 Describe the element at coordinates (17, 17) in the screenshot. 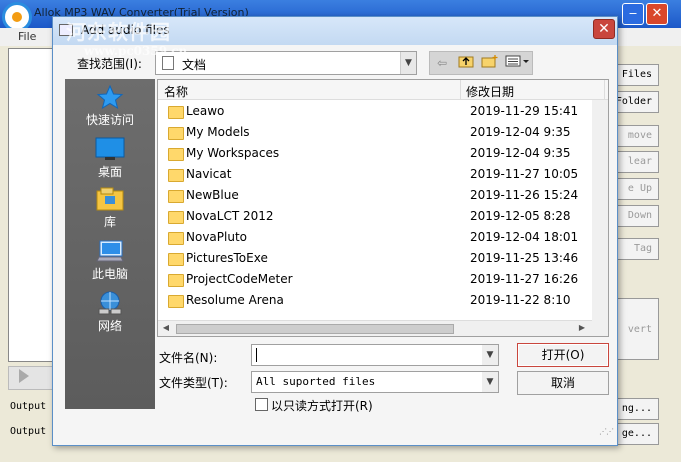

I see `watermark-logo-inner` at that location.